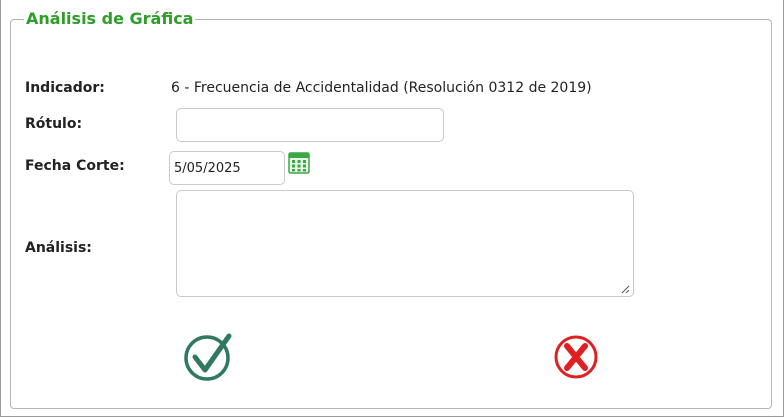 The image size is (784, 418). Describe the element at coordinates (310, 125) in the screenshot. I see `rotulo-input` at that location.